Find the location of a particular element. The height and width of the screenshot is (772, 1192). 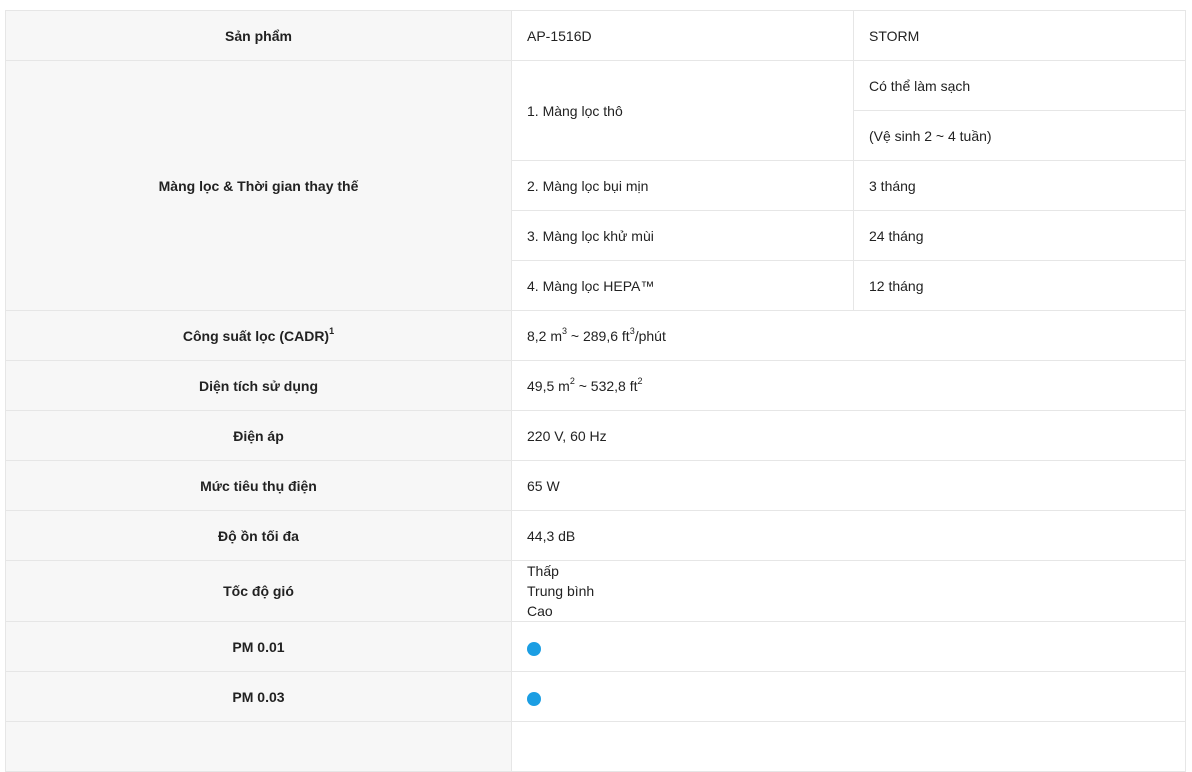

pm003-value is located at coordinates (848, 696).